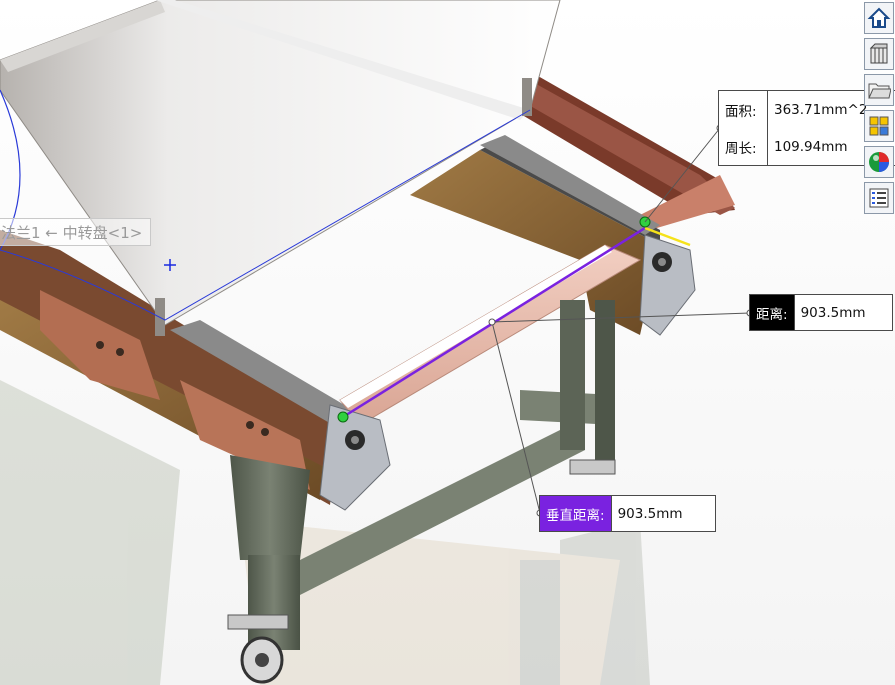 Image resolution: width=895 pixels, height=685 pixels. I want to click on vertical-distance-value: 903.5mm, so click(649, 513).